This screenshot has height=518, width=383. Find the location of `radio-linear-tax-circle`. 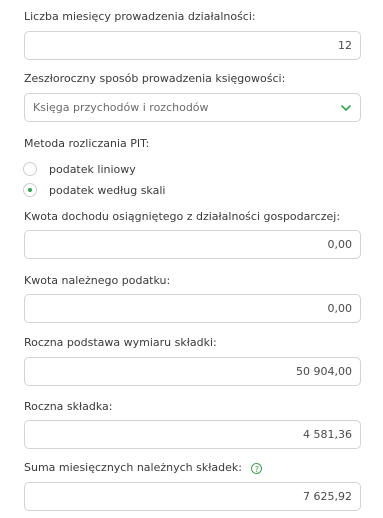

radio-linear-tax-circle is located at coordinates (30, 169).